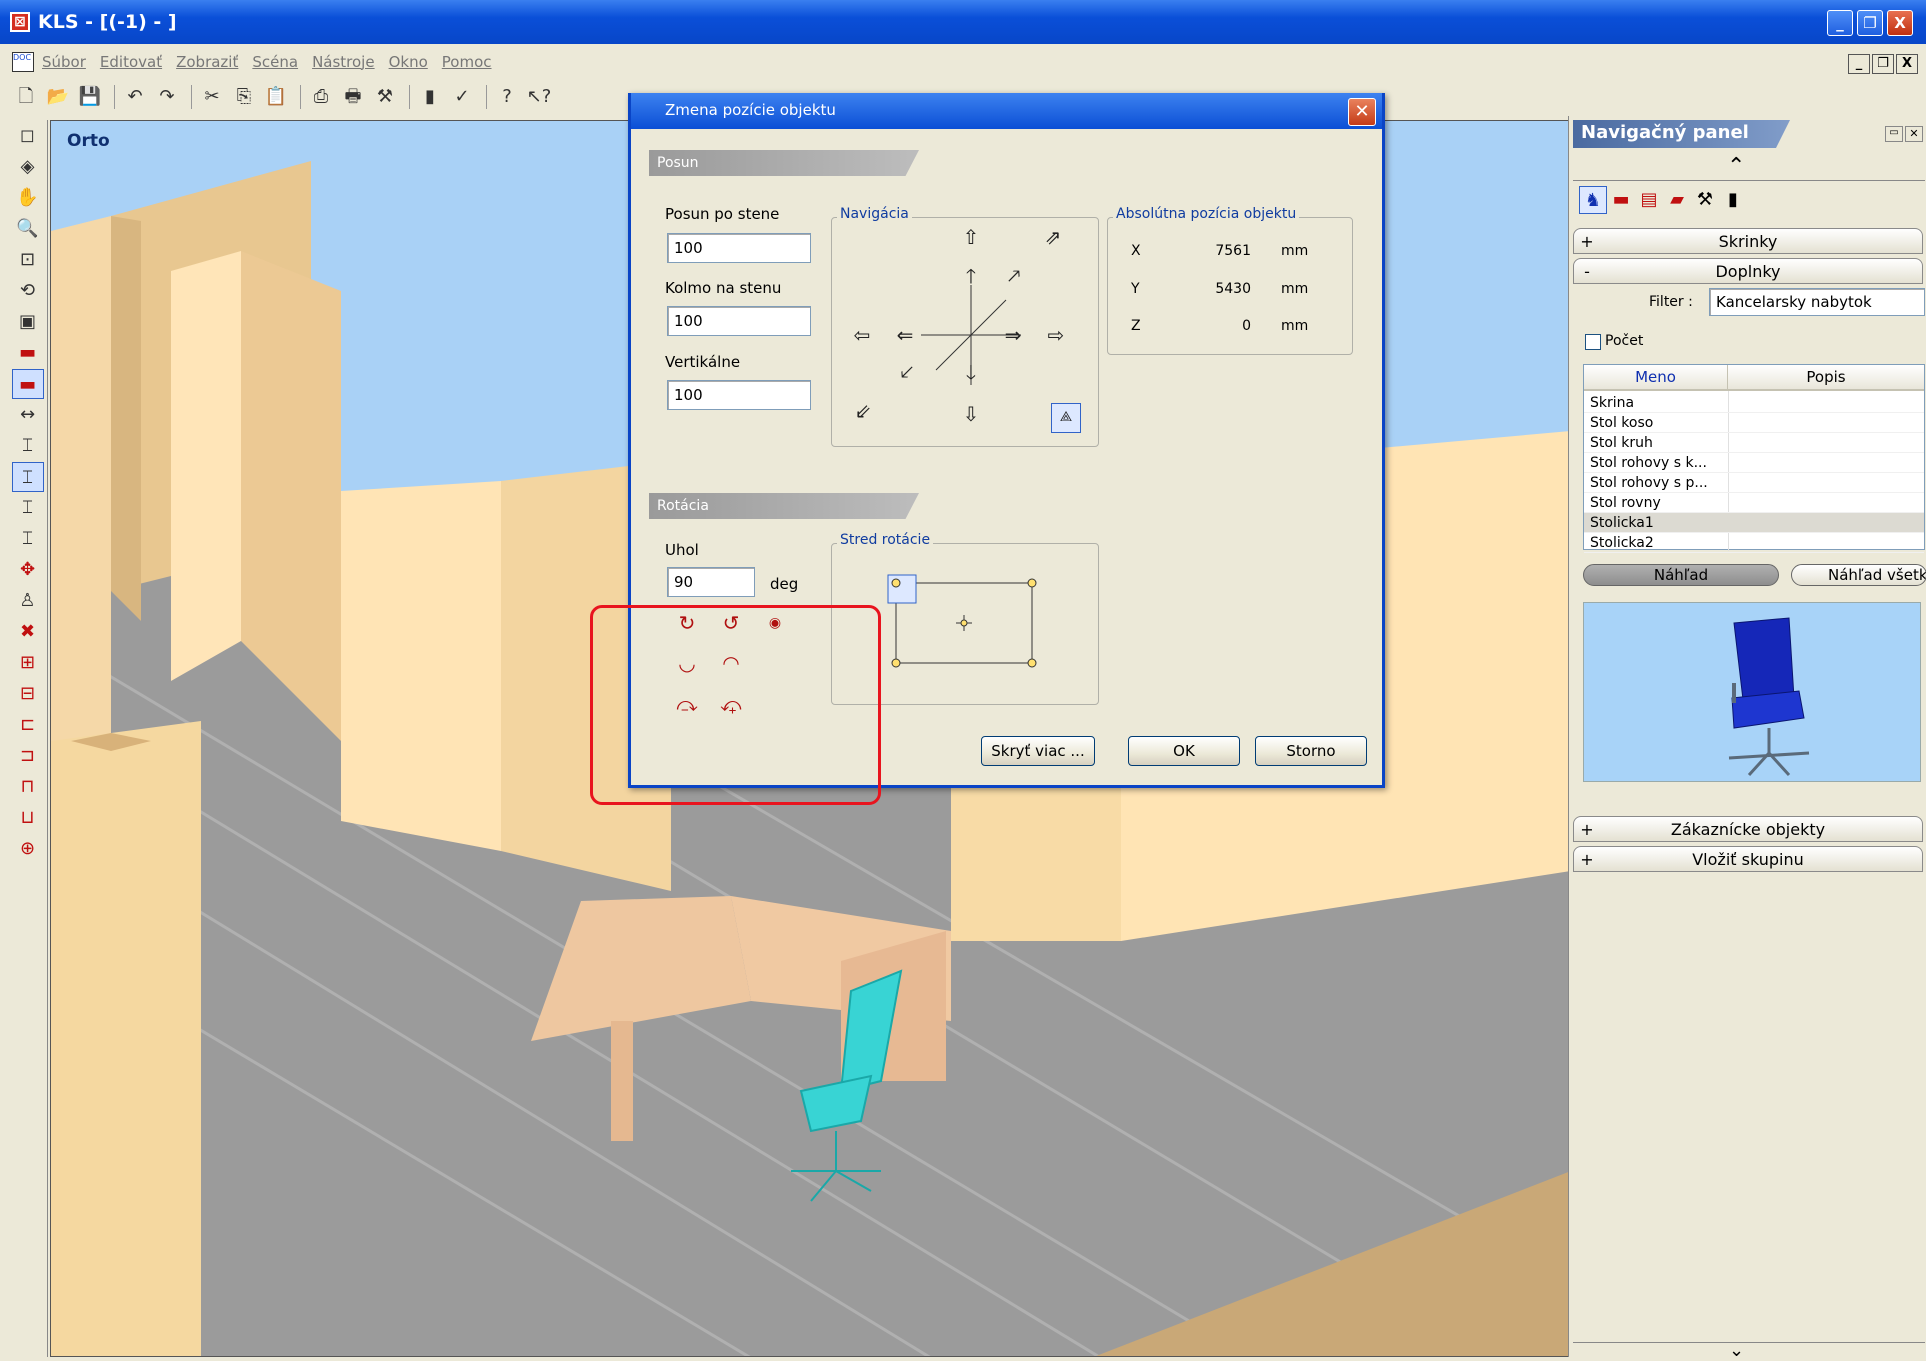 This screenshot has height=1361, width=1926. What do you see at coordinates (28, 353) in the screenshot?
I see `wall-icon: ▬` at bounding box center [28, 353].